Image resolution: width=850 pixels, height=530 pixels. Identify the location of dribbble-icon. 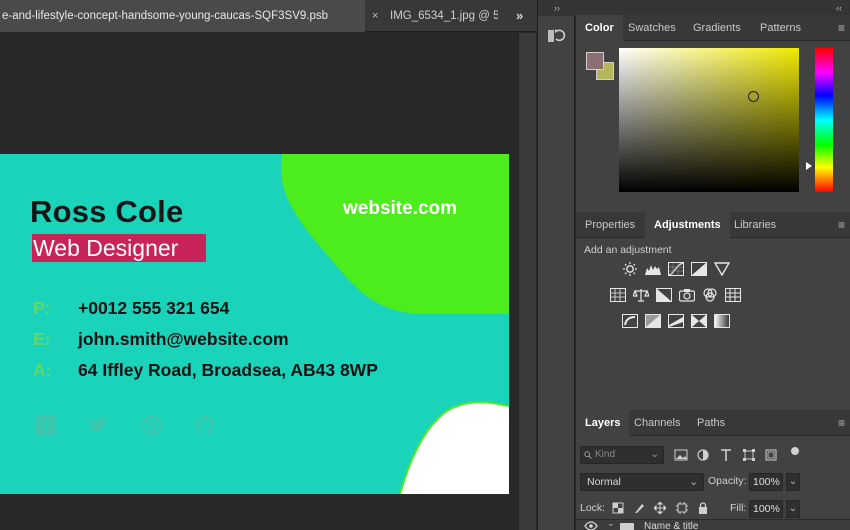
(152, 425).